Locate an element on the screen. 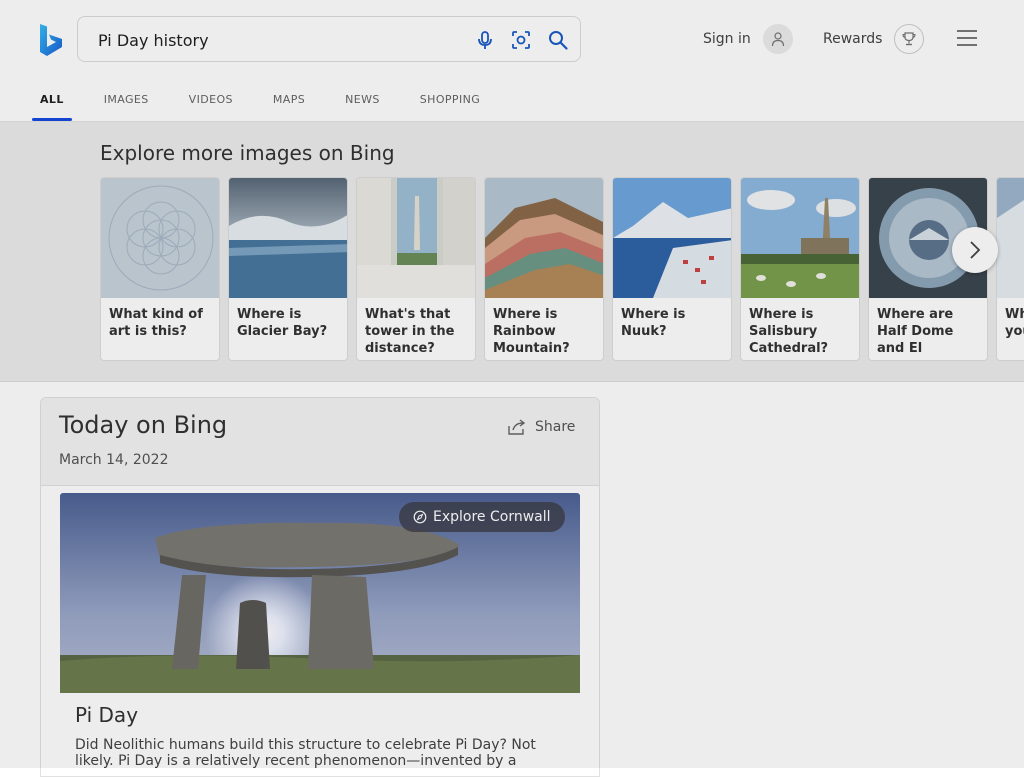  tab-news: NEWS is located at coordinates (362, 101).